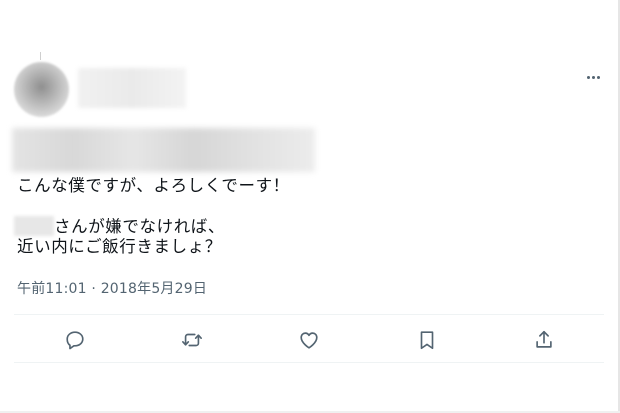 The image size is (620, 413). I want to click on more-icon, so click(588, 77).